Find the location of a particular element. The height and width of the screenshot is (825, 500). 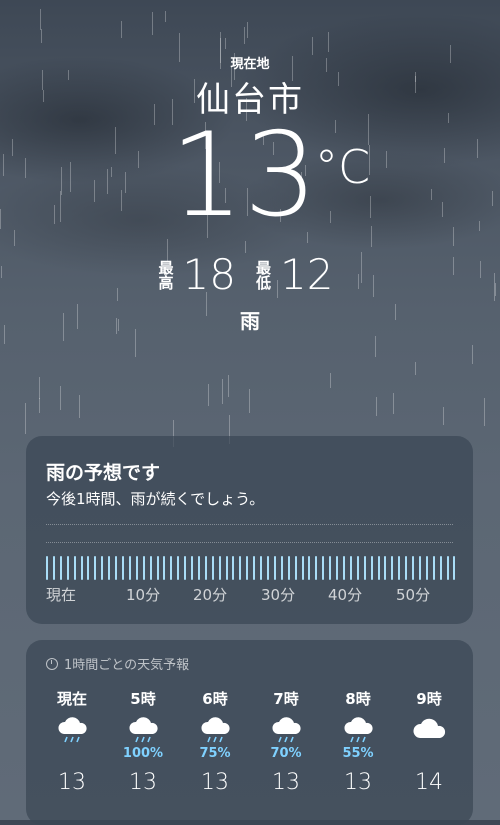

condition-text: 雨 is located at coordinates (250, 321).